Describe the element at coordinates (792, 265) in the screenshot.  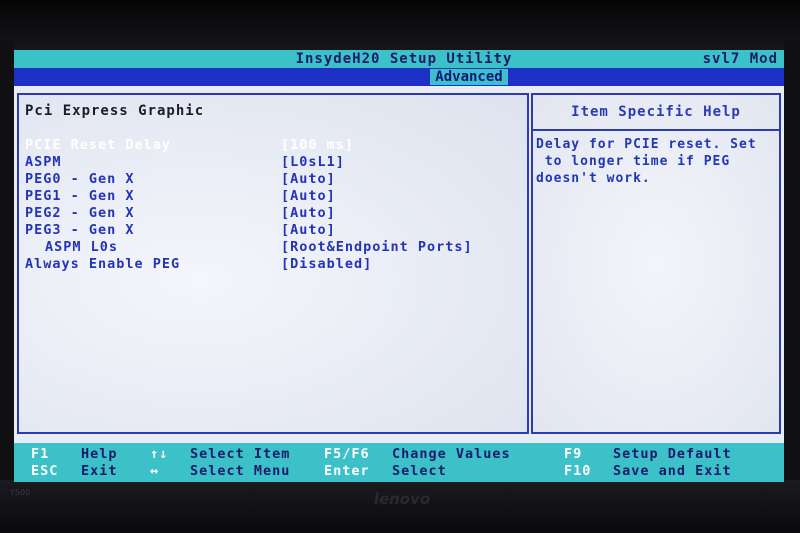
I see `bezel-right` at that location.